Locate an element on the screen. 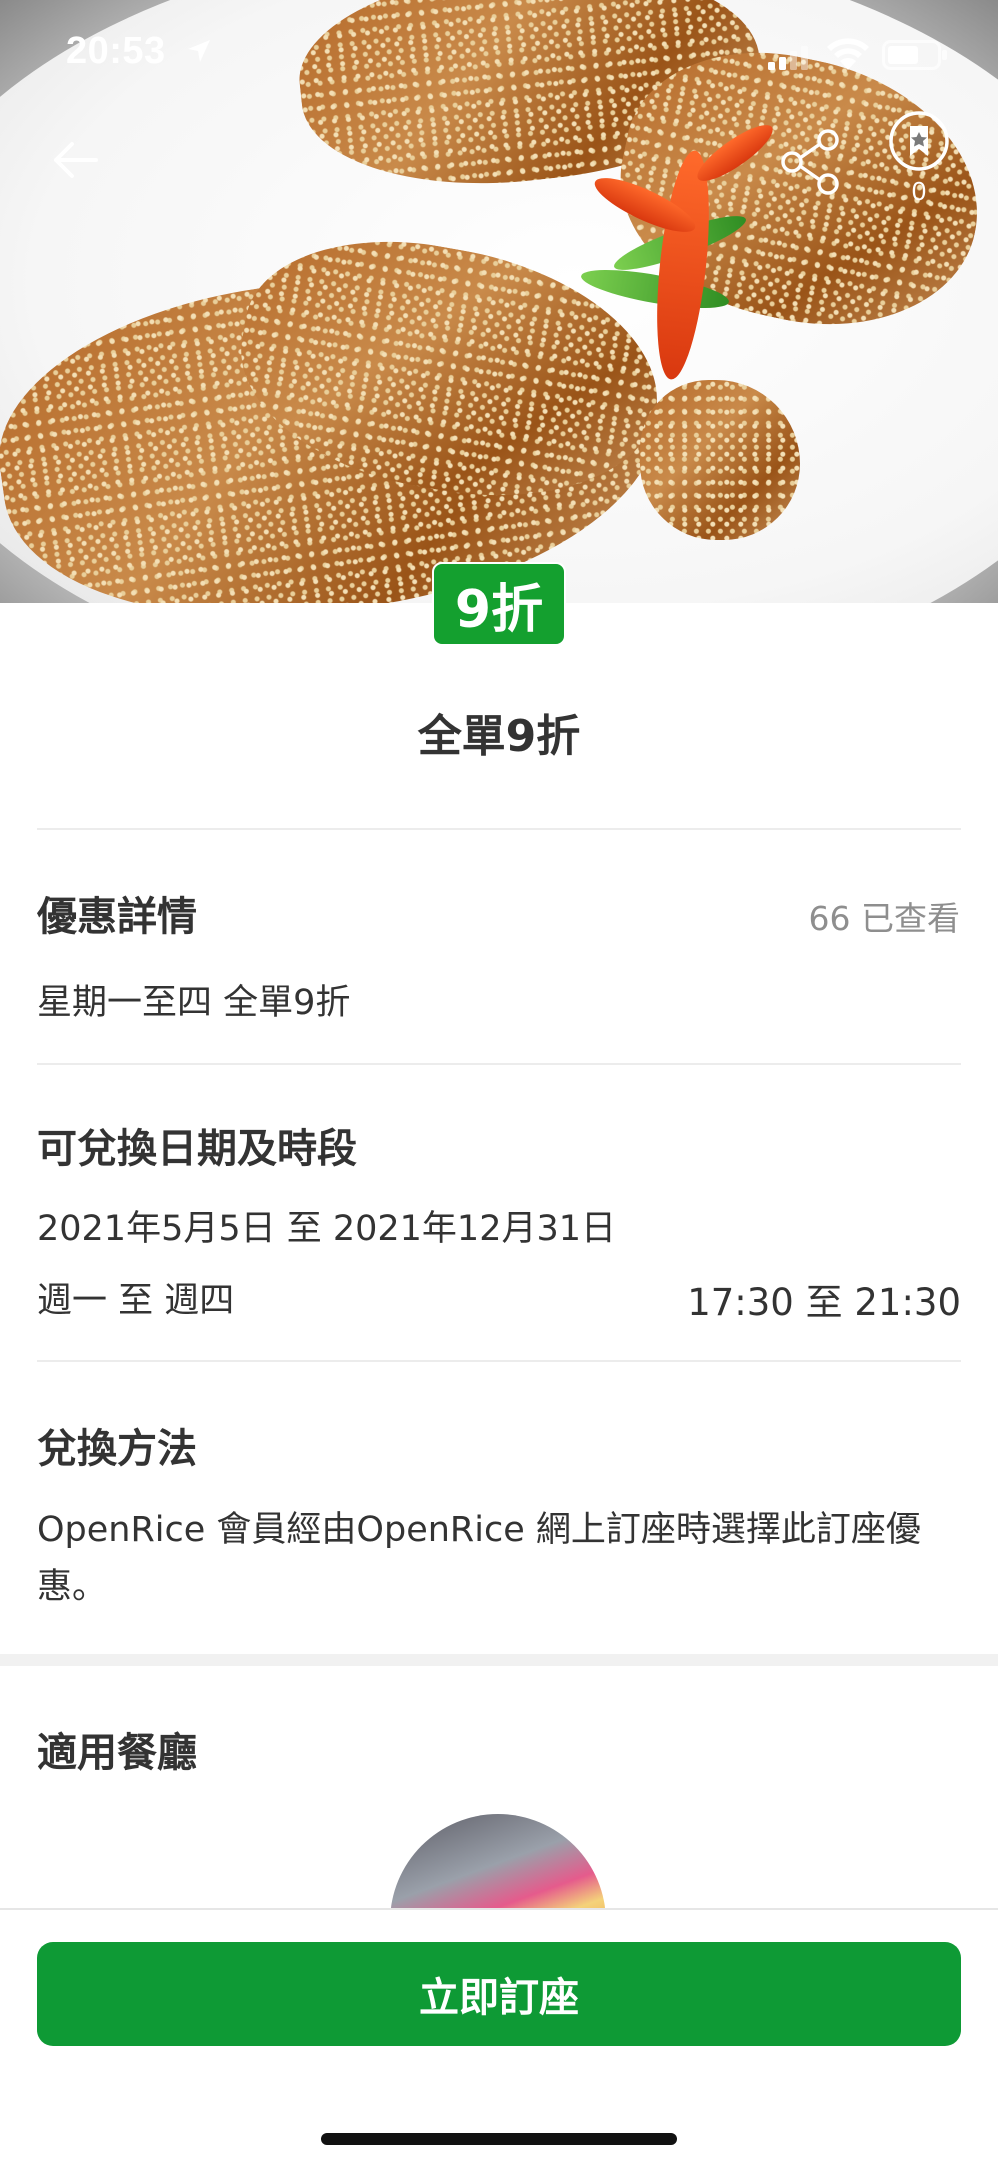  bookmark-icon is located at coordinates (919, 141).